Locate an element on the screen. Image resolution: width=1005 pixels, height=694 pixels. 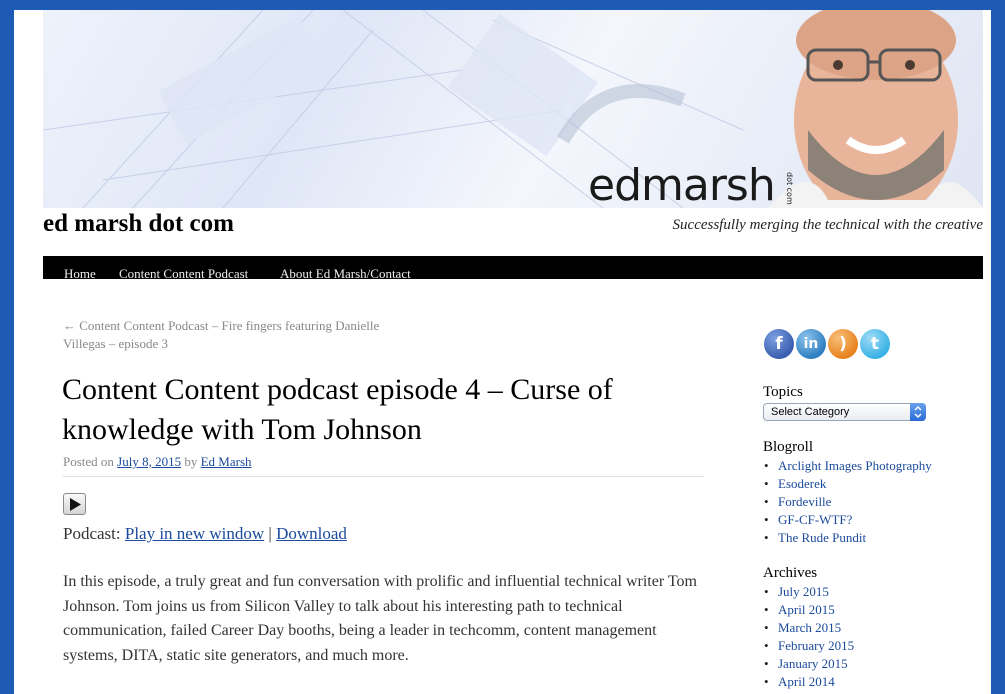
facebook-glyph: f is located at coordinates (779, 344).